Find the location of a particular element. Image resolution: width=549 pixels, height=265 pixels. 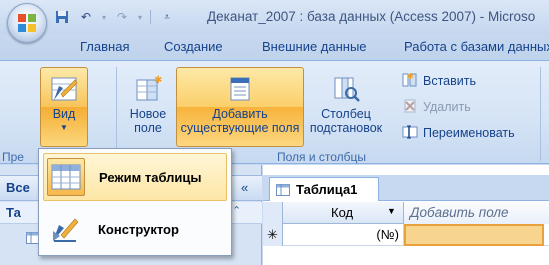

column-header-kod: Код ▼ is located at coordinates (343, 213).